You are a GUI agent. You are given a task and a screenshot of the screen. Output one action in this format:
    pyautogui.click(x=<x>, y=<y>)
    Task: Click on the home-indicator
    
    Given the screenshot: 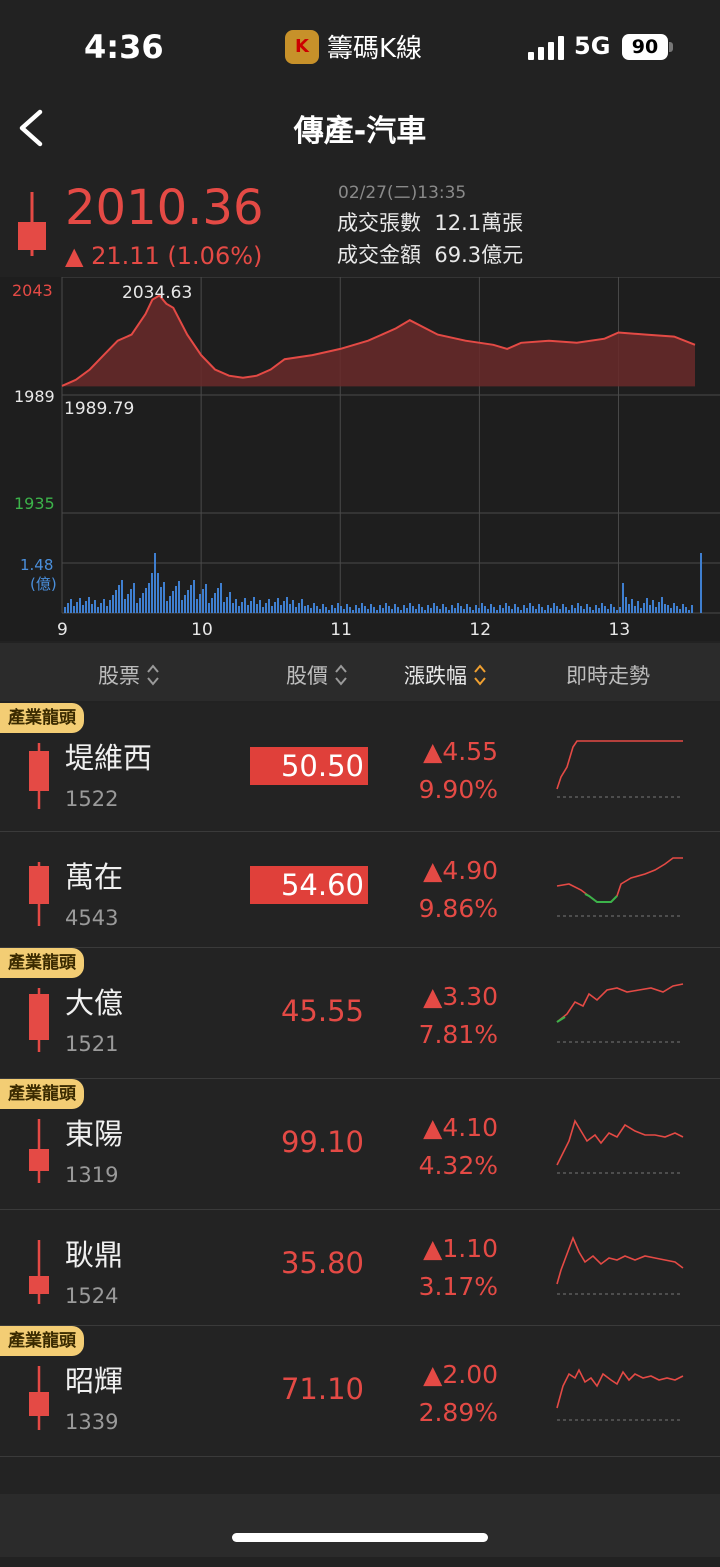 What is the action you would take?
    pyautogui.click(x=360, y=1537)
    